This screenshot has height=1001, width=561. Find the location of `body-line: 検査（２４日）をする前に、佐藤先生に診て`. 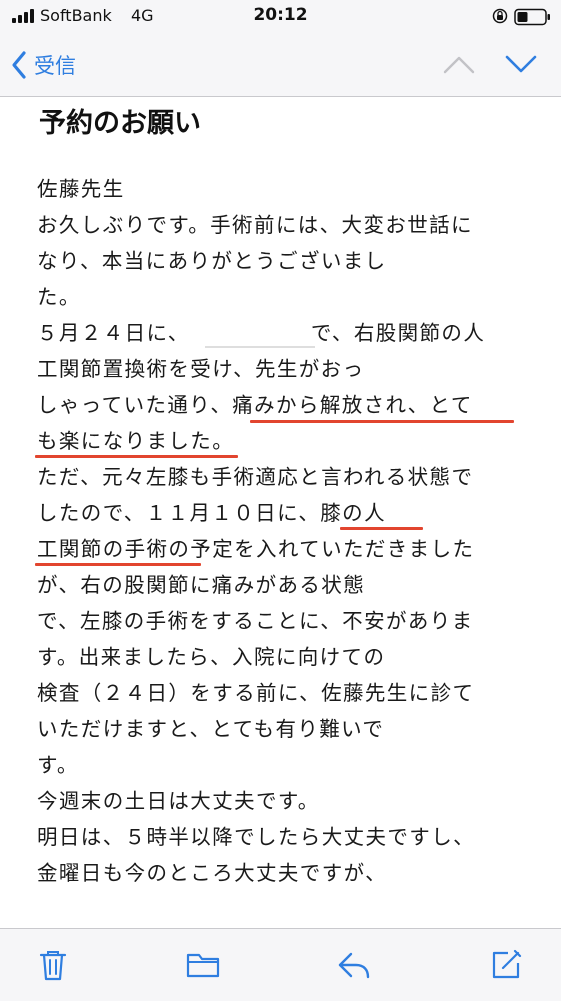

body-line: 検査（２４日）をする前に、佐藤先生に診て is located at coordinates (256, 693).